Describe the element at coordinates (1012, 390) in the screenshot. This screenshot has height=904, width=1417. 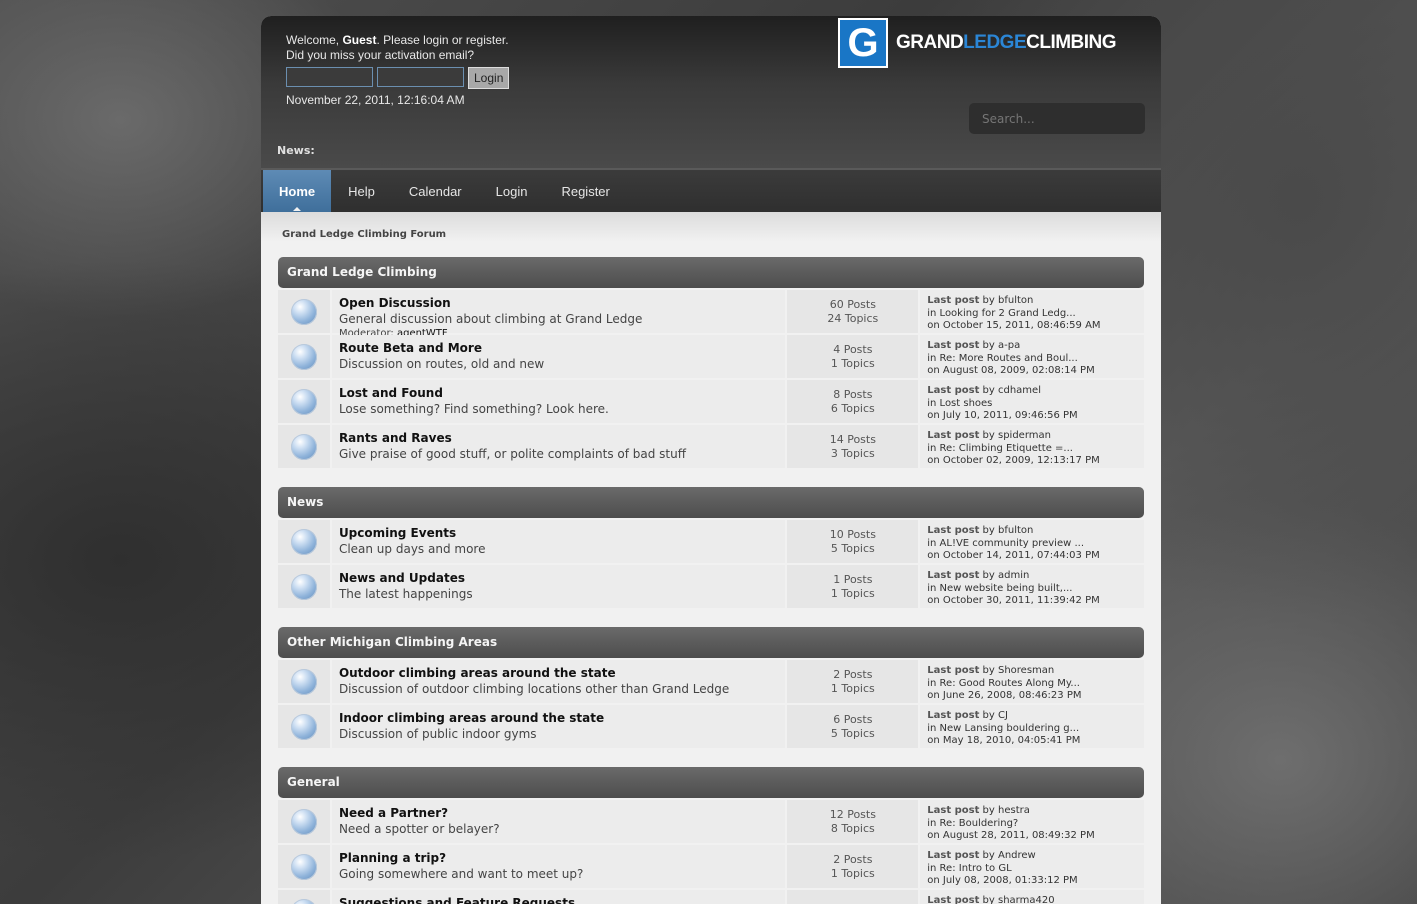
I see `last-post-author: by cdhamel` at that location.